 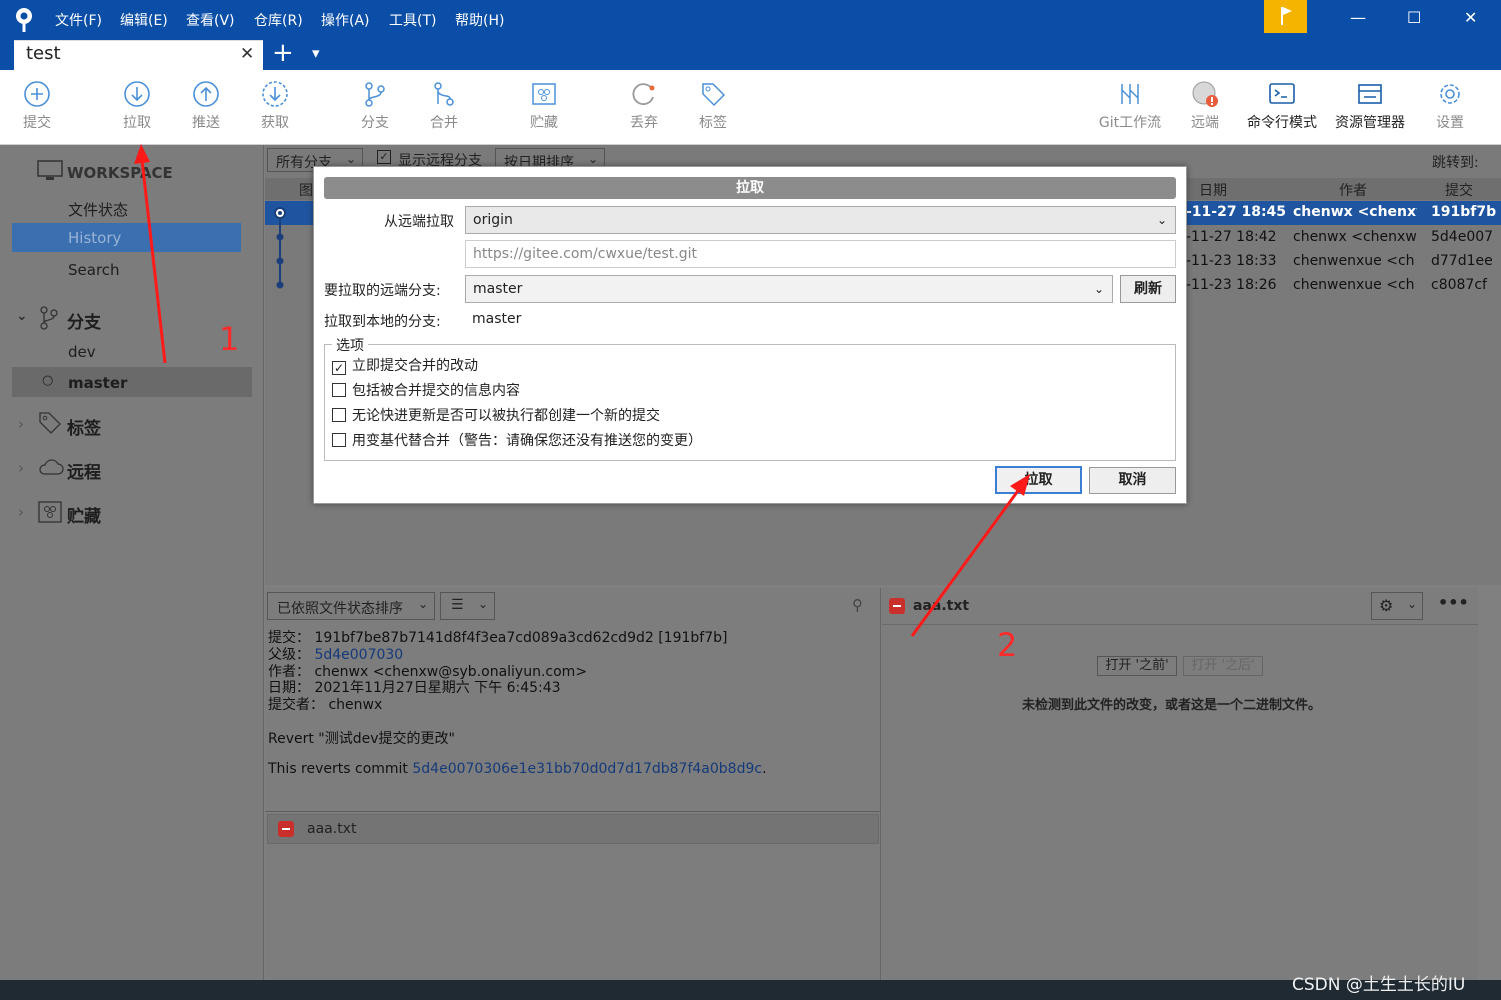 I want to click on annotation-number-1: 1, so click(x=229, y=339).